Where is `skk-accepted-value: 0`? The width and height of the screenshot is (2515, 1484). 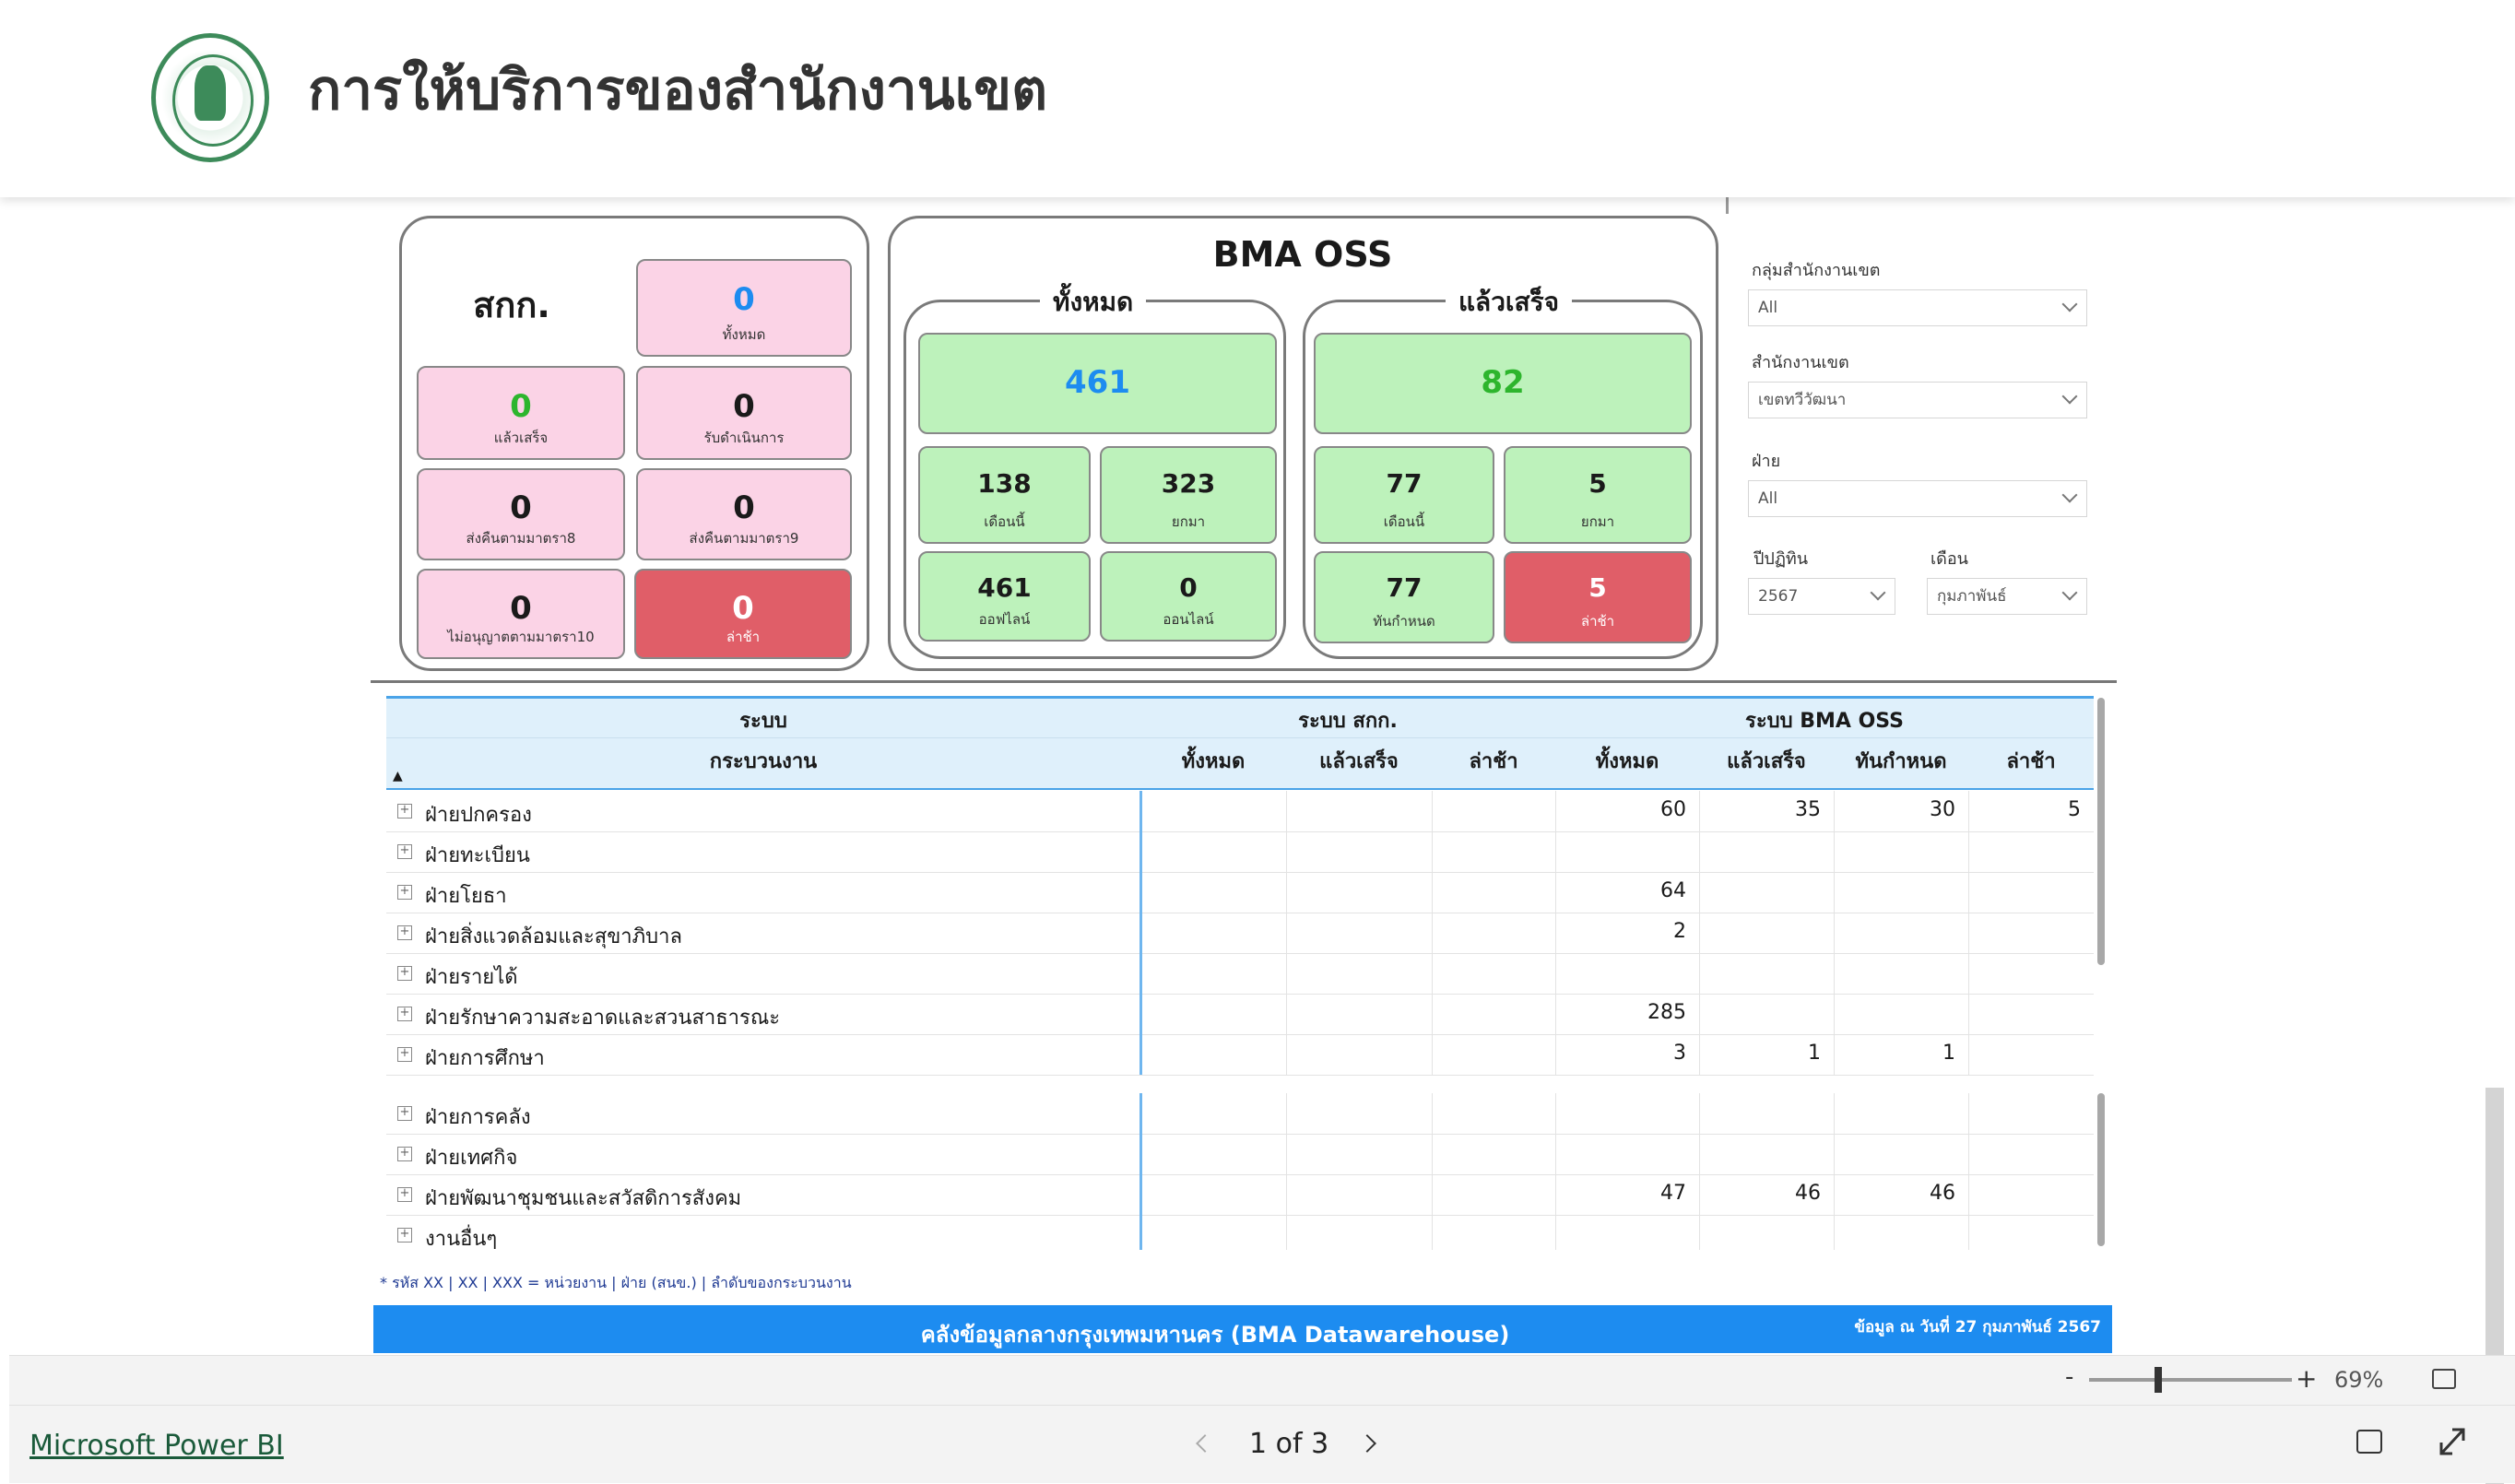
skk-accepted-value: 0 is located at coordinates (744, 406).